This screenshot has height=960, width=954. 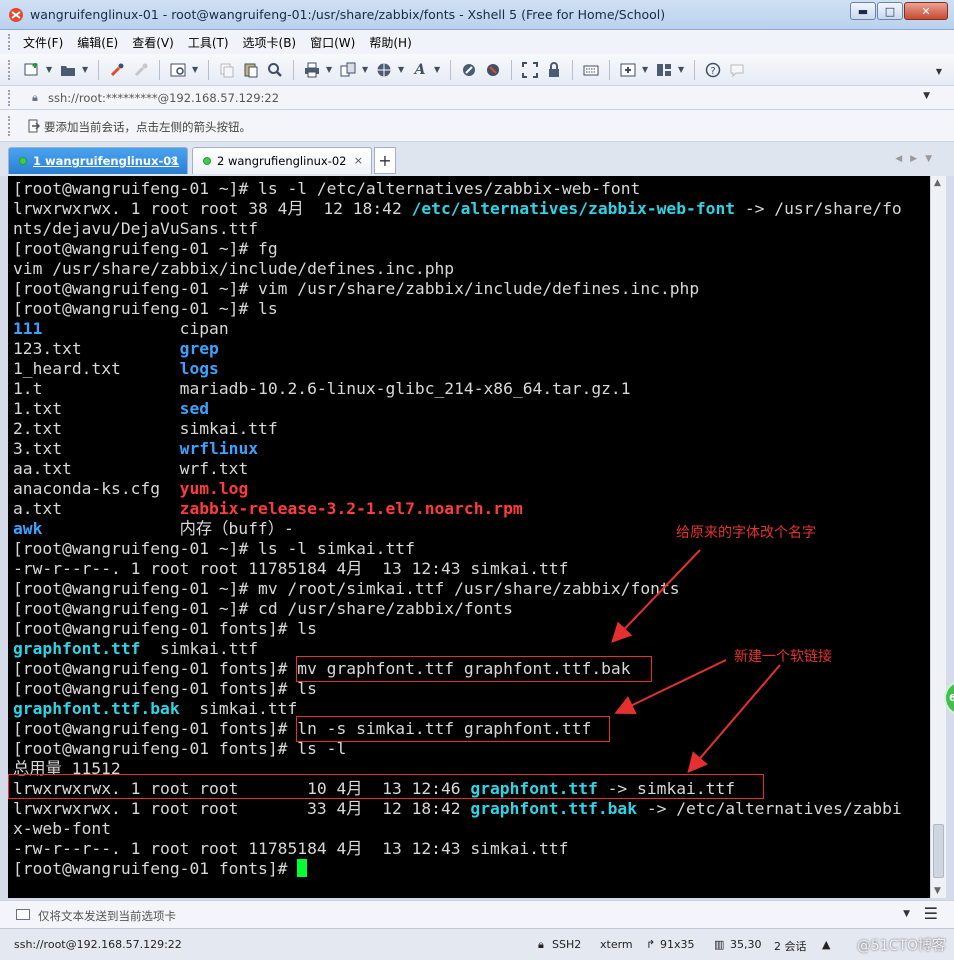 What do you see at coordinates (938, 851) in the screenshot?
I see `scroll-thumb` at bounding box center [938, 851].